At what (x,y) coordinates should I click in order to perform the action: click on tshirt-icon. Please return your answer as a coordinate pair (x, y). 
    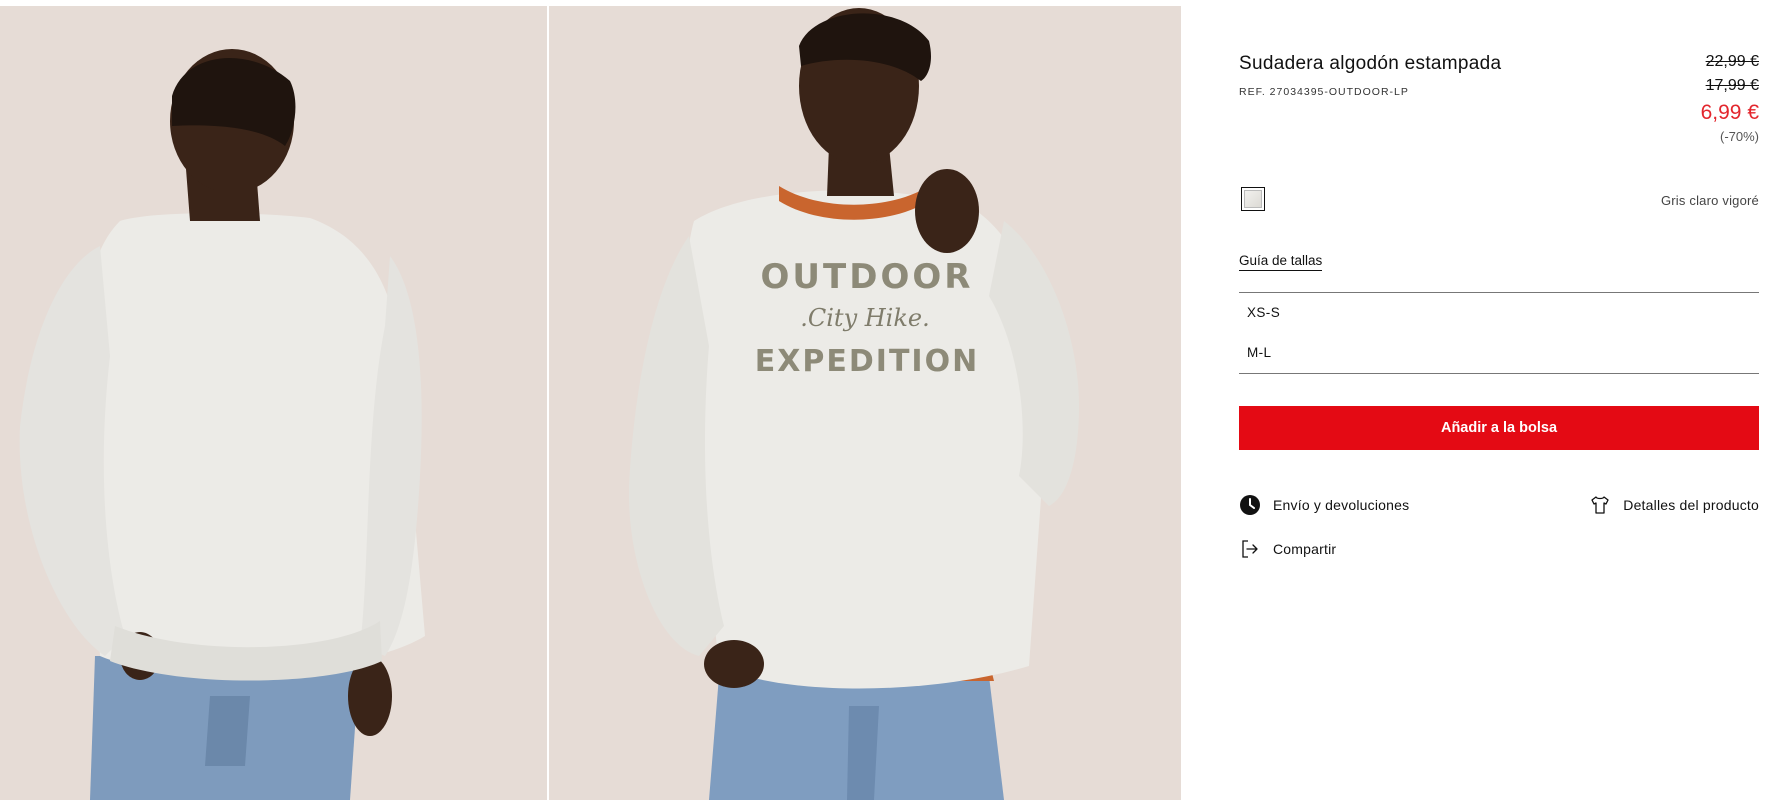
    Looking at the image, I should click on (1600, 505).